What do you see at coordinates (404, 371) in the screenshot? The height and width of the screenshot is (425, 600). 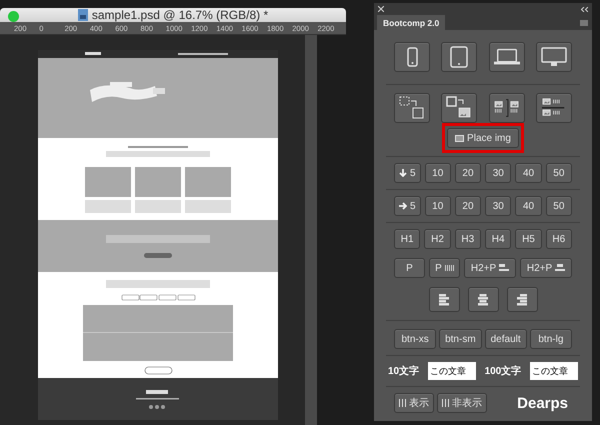 I see `field-label: 10文字` at bounding box center [404, 371].